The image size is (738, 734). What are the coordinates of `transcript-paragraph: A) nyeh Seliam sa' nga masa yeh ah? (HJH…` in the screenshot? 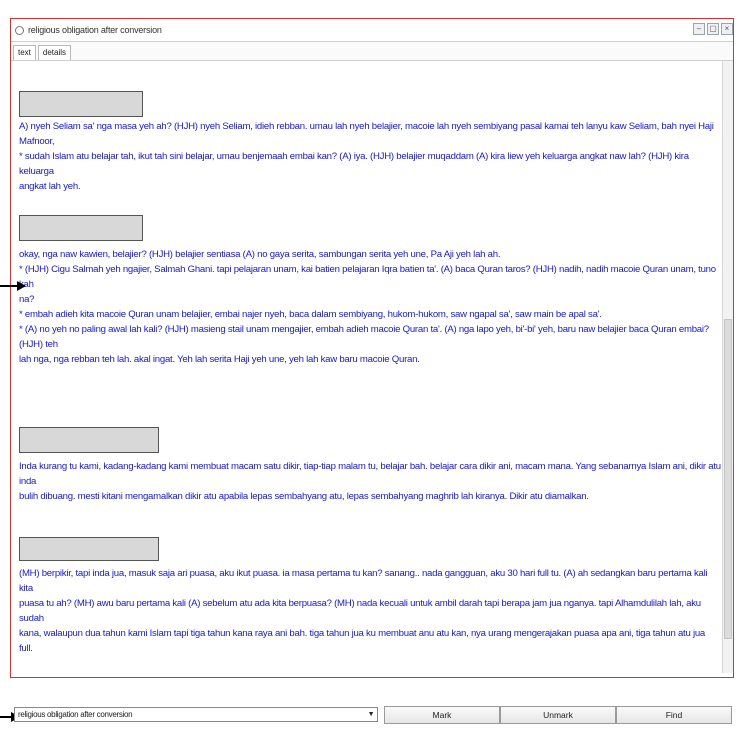 It's located at (370, 156).